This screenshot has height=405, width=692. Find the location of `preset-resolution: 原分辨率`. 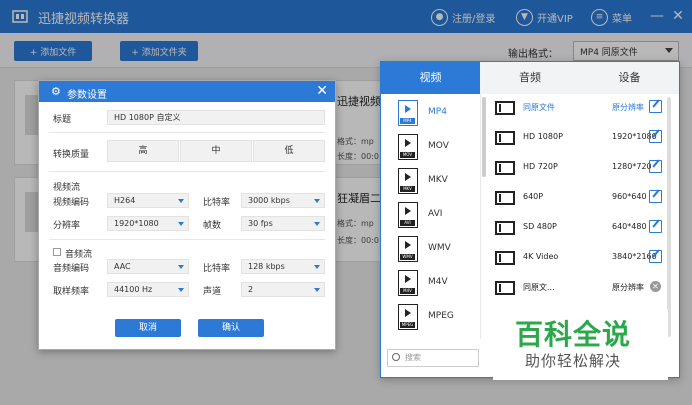

preset-resolution: 原分辨率 is located at coordinates (628, 107).